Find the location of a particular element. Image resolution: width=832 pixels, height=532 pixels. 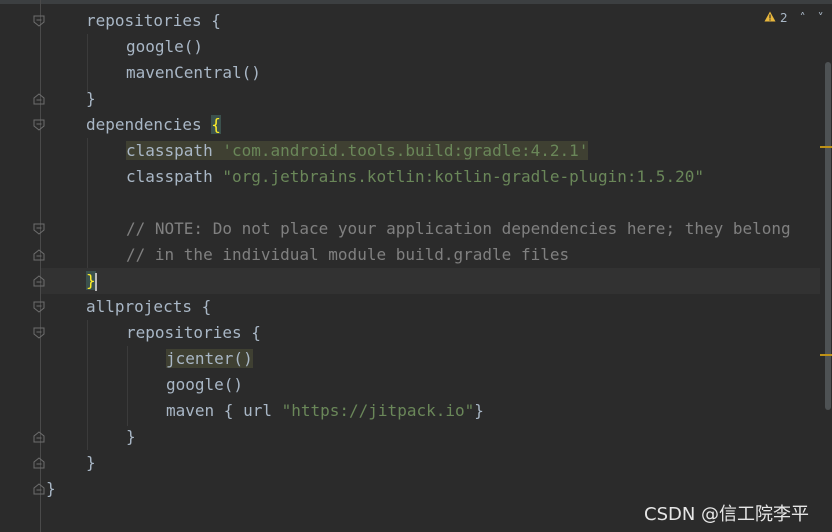

code-line: dependencies { is located at coordinates (153, 125).